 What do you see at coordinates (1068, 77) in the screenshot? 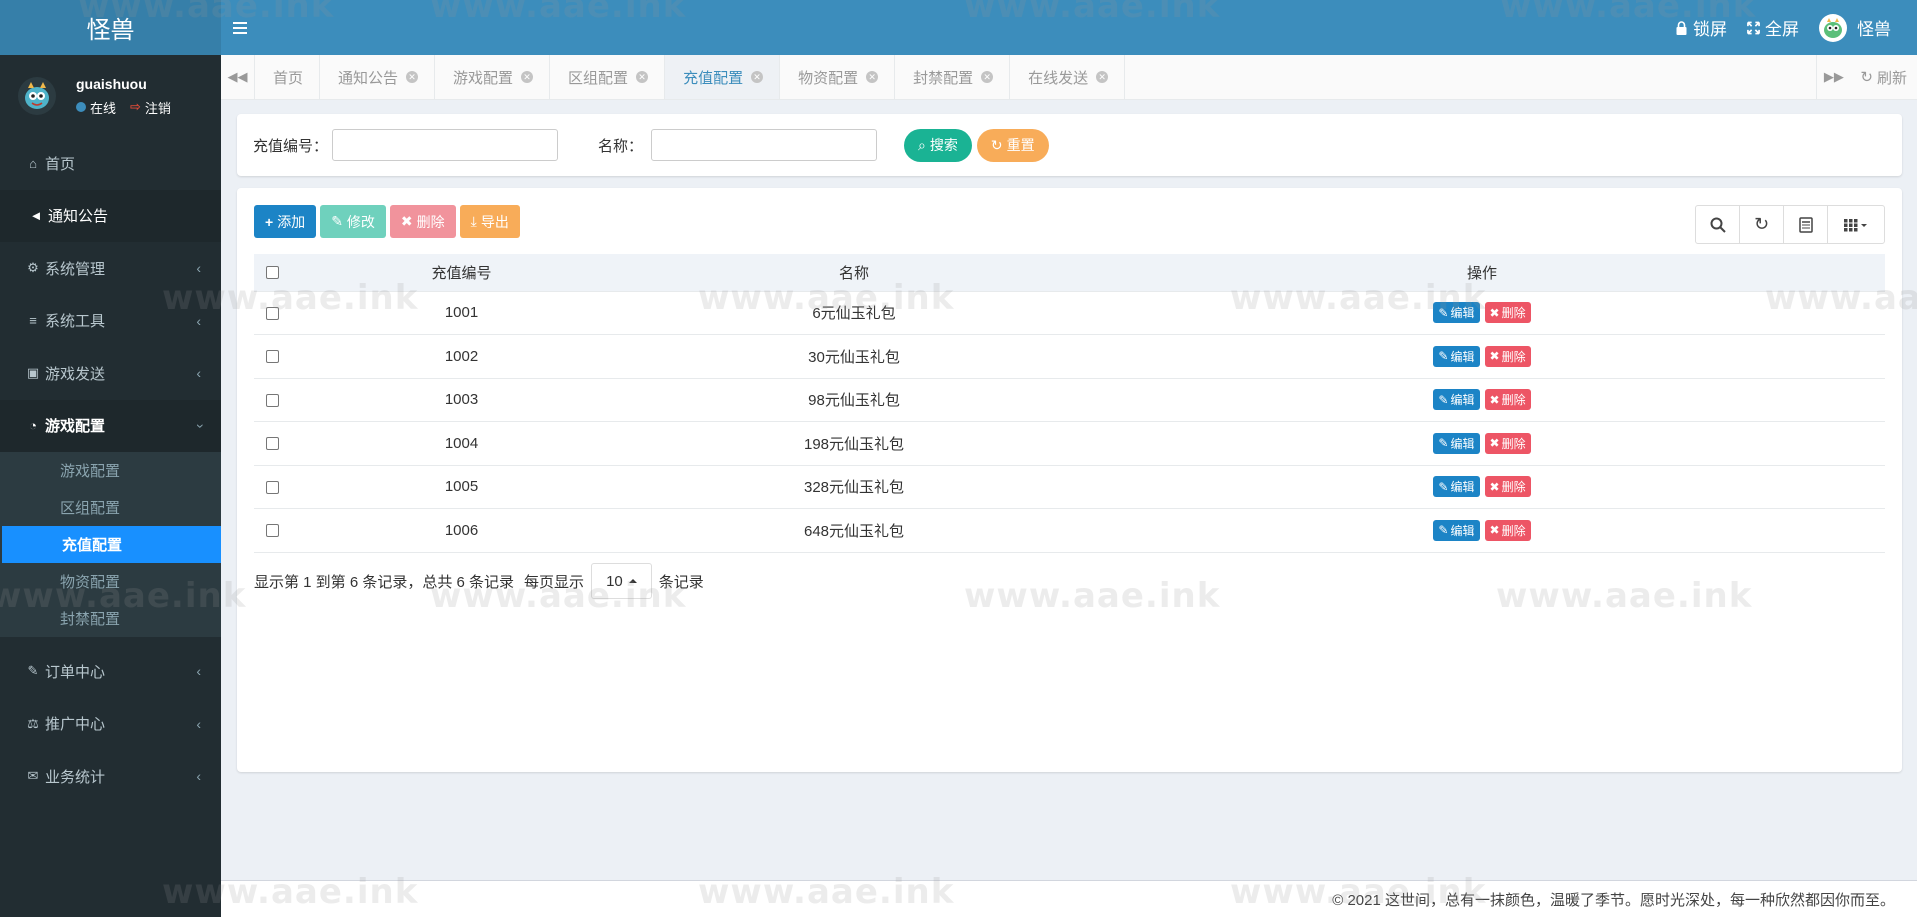
I see `tab-online-send: 在线发送 ✕` at bounding box center [1068, 77].